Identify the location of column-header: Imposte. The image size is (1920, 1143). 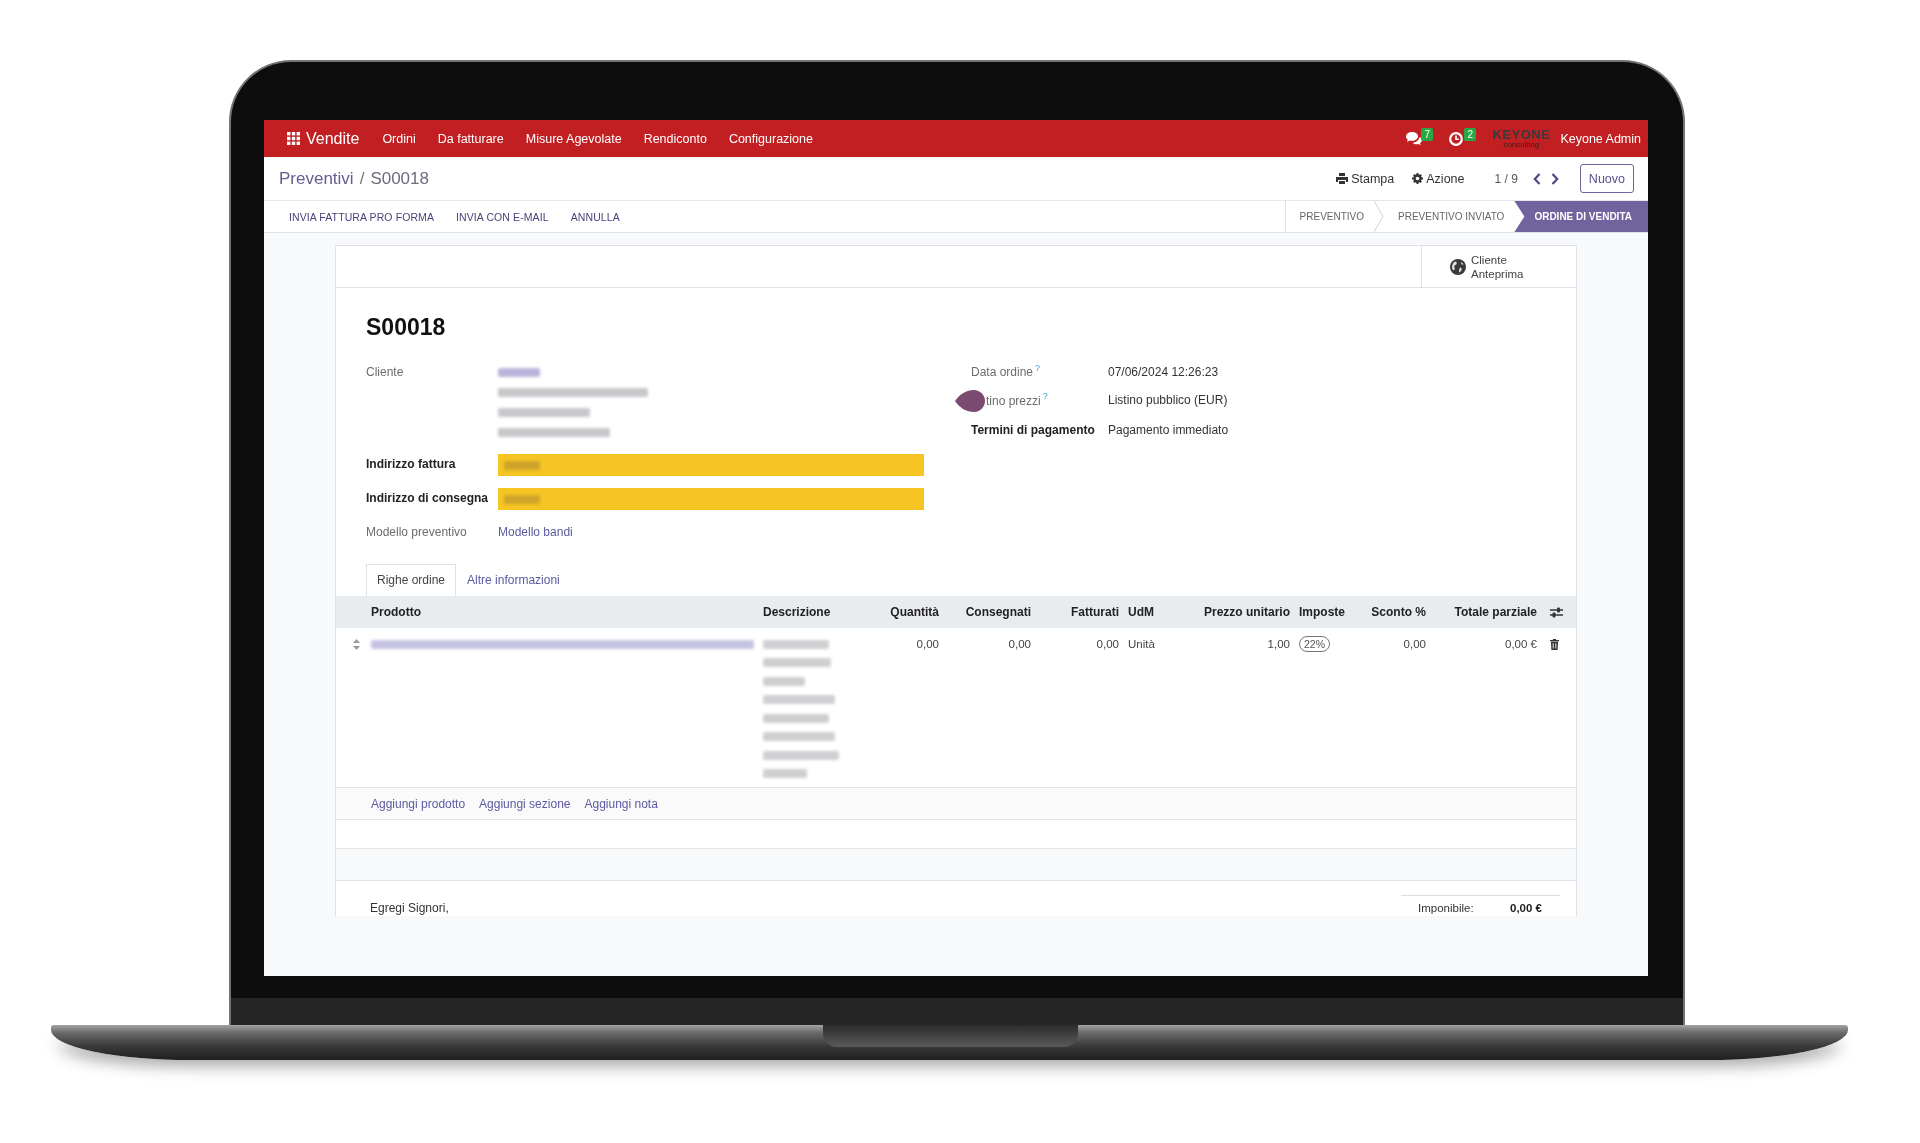
(1322, 612).